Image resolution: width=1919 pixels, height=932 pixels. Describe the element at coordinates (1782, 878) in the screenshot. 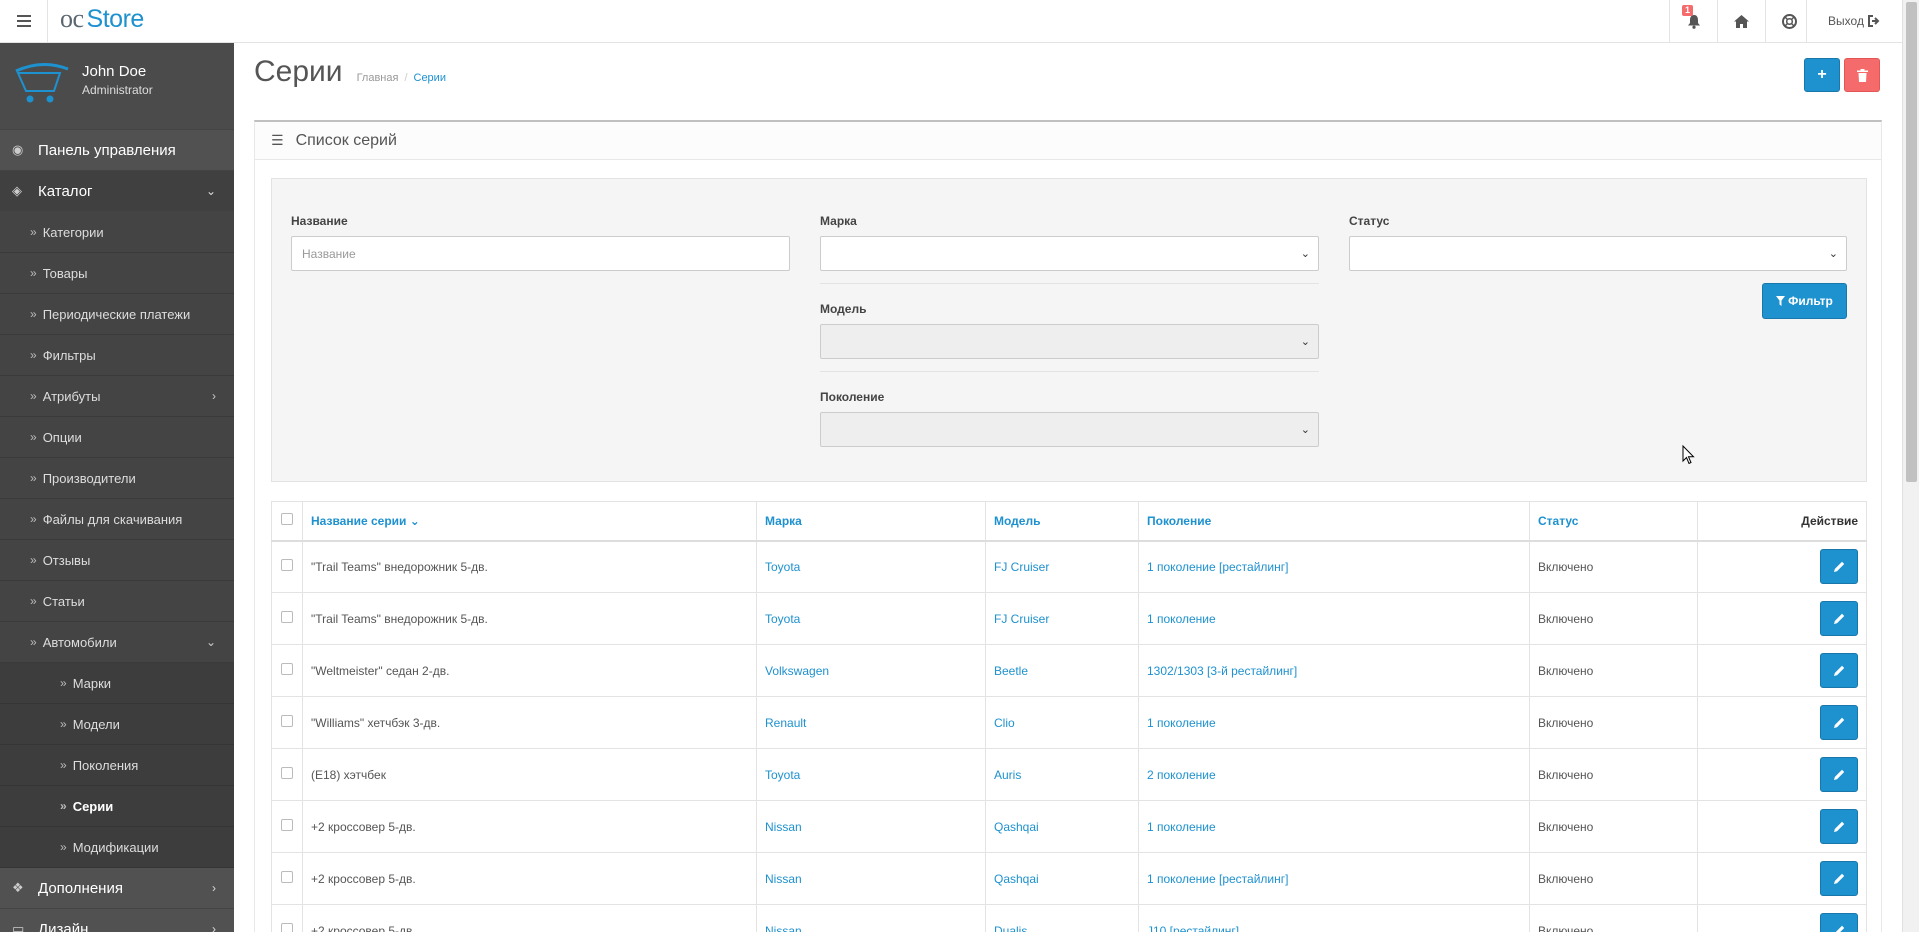

I see `cell-action` at that location.